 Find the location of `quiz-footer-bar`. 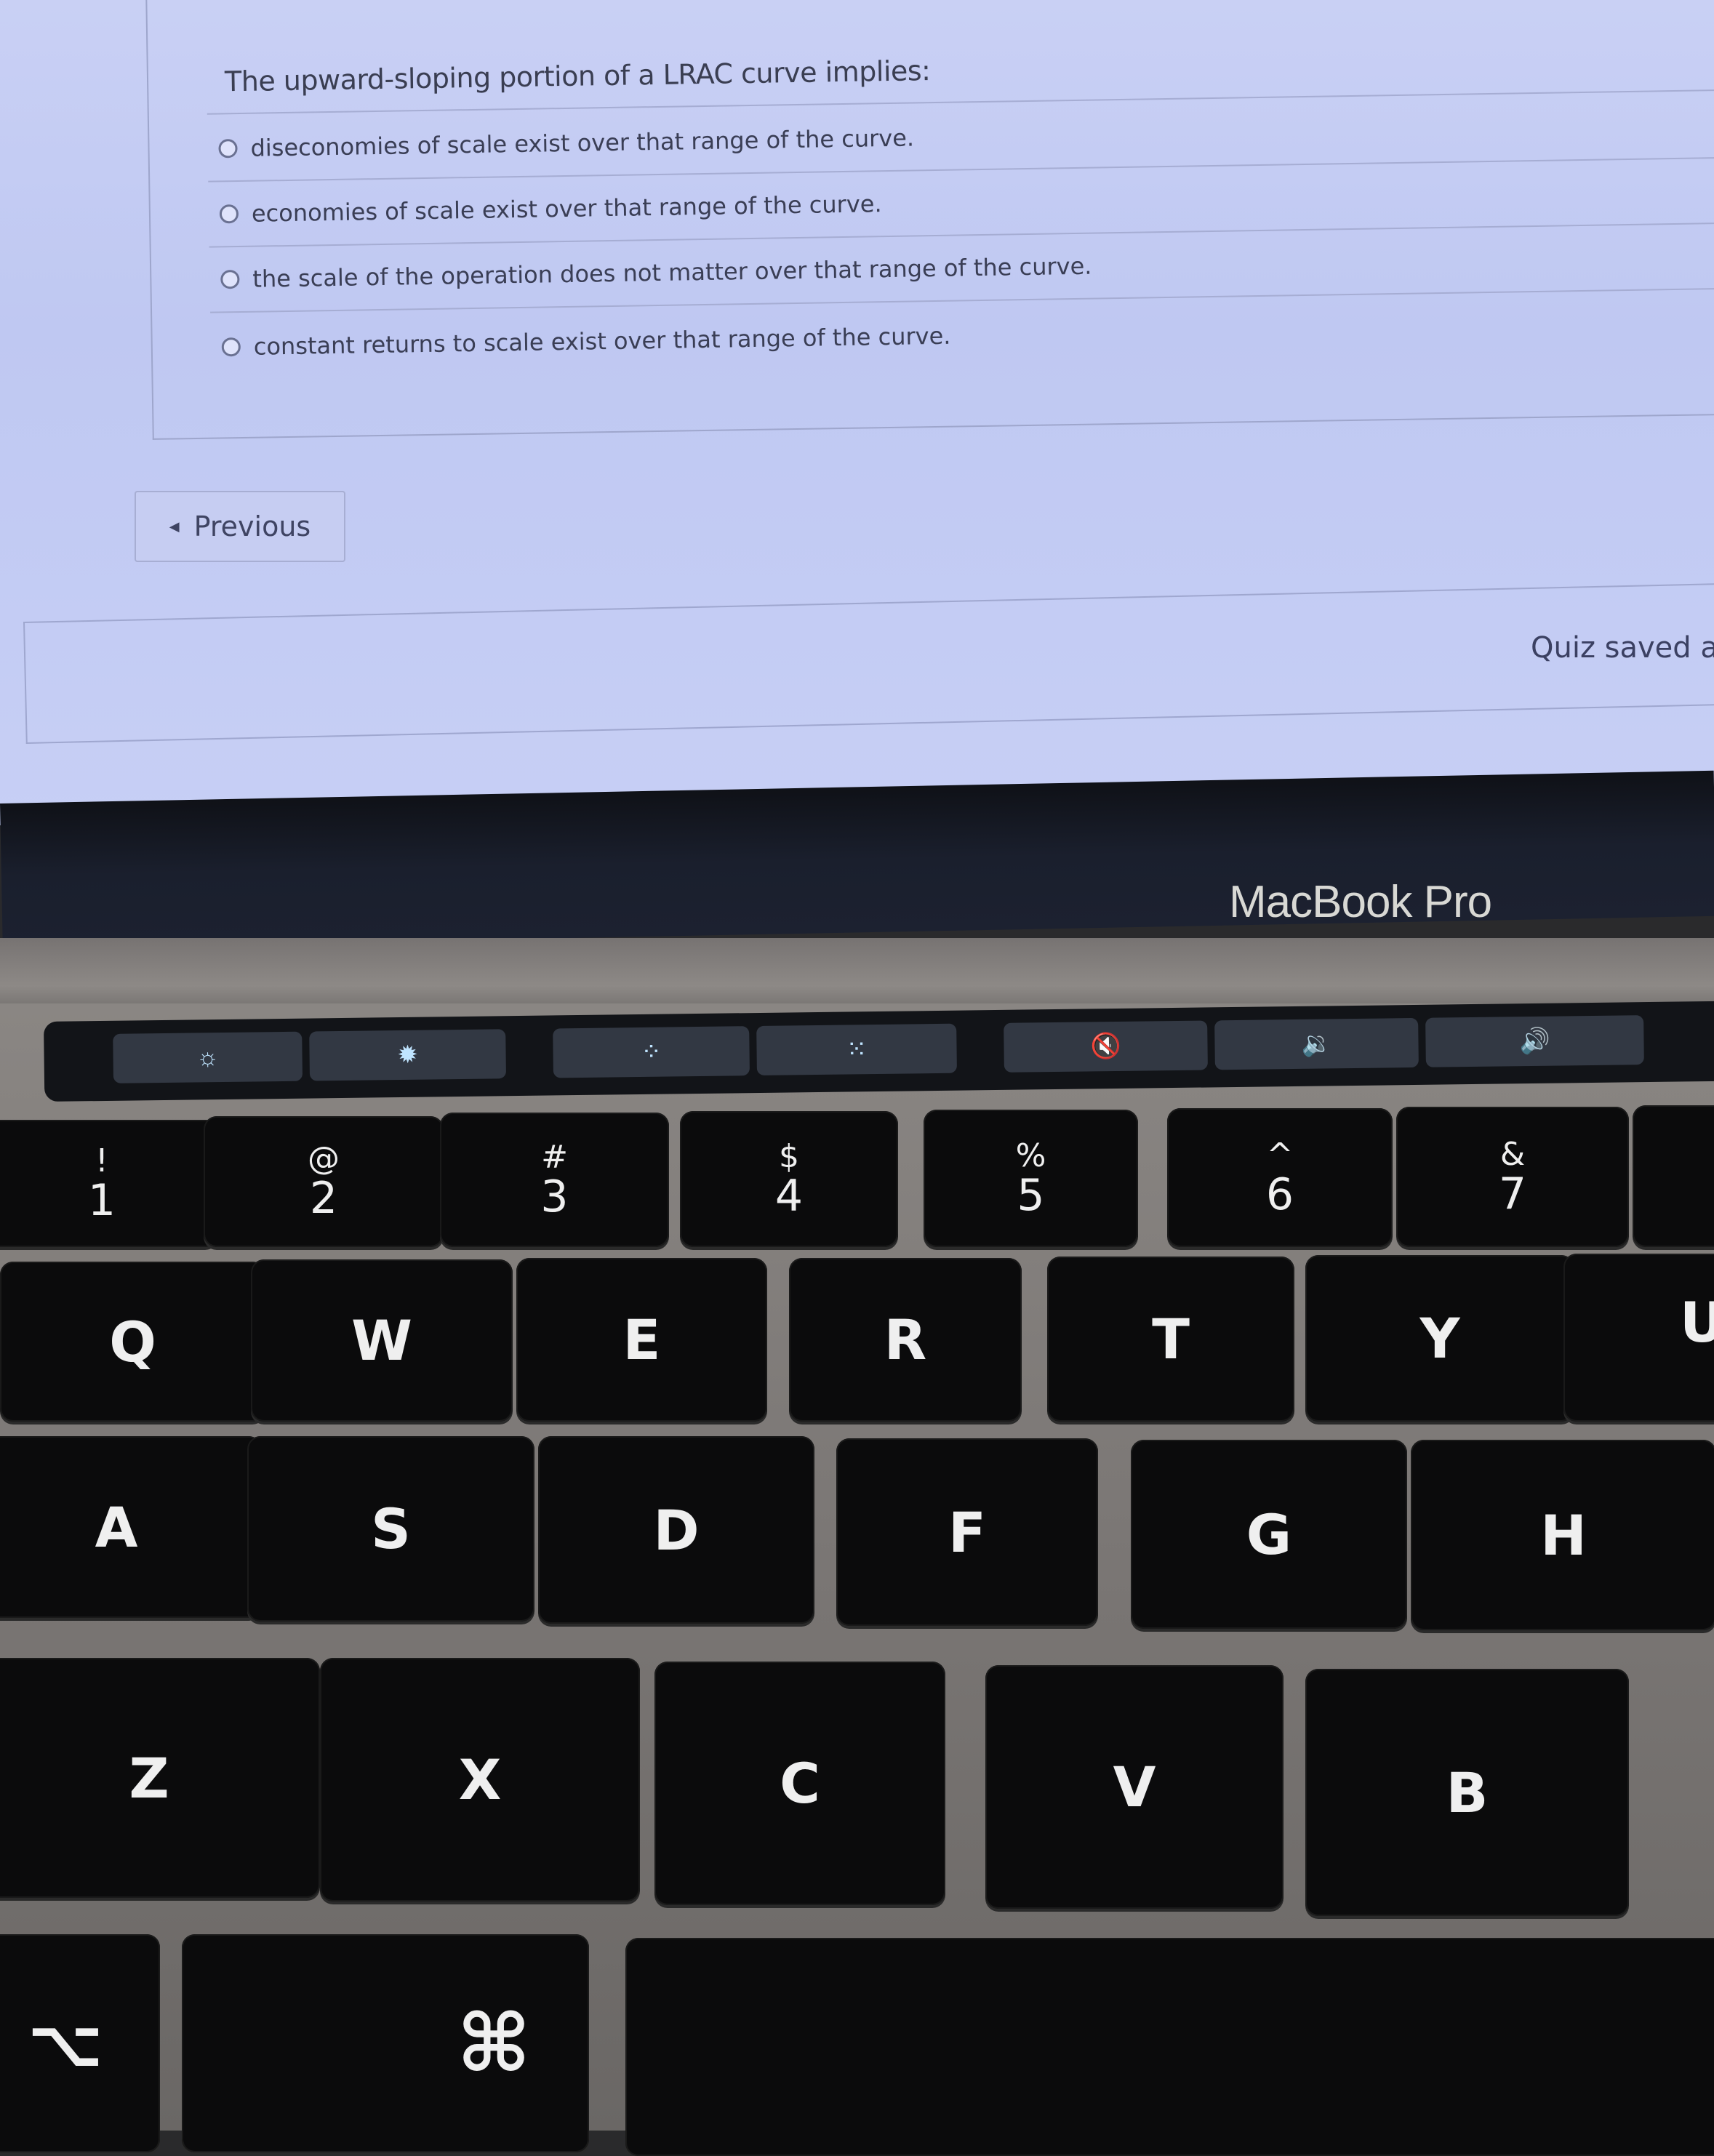

quiz-footer-bar is located at coordinates (868, 663).